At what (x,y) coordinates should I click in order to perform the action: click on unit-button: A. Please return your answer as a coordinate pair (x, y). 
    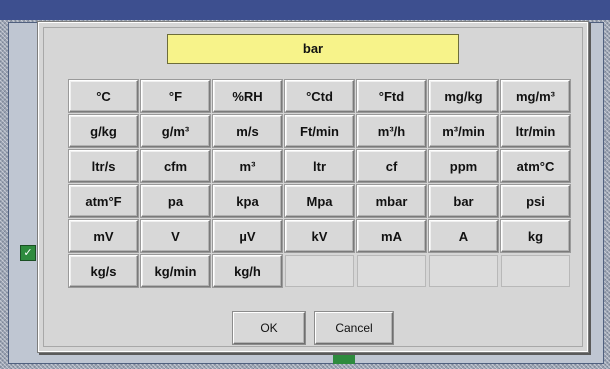
    Looking at the image, I should click on (463, 236).